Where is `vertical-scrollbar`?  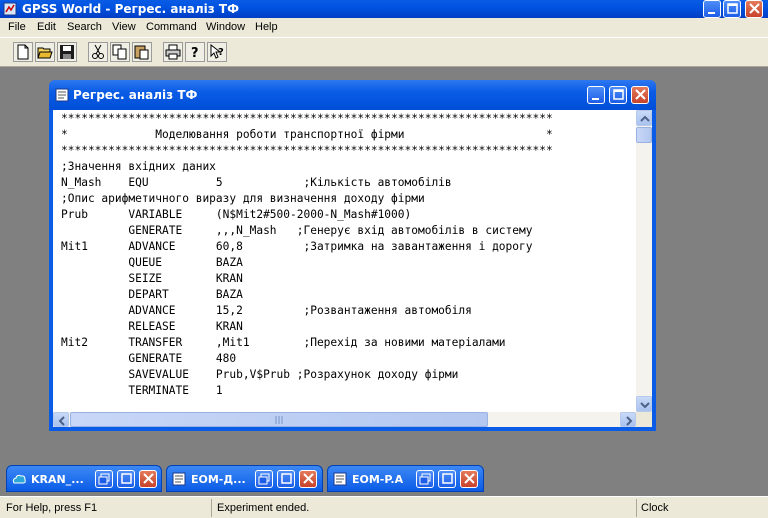
vertical-scrollbar is located at coordinates (644, 261).